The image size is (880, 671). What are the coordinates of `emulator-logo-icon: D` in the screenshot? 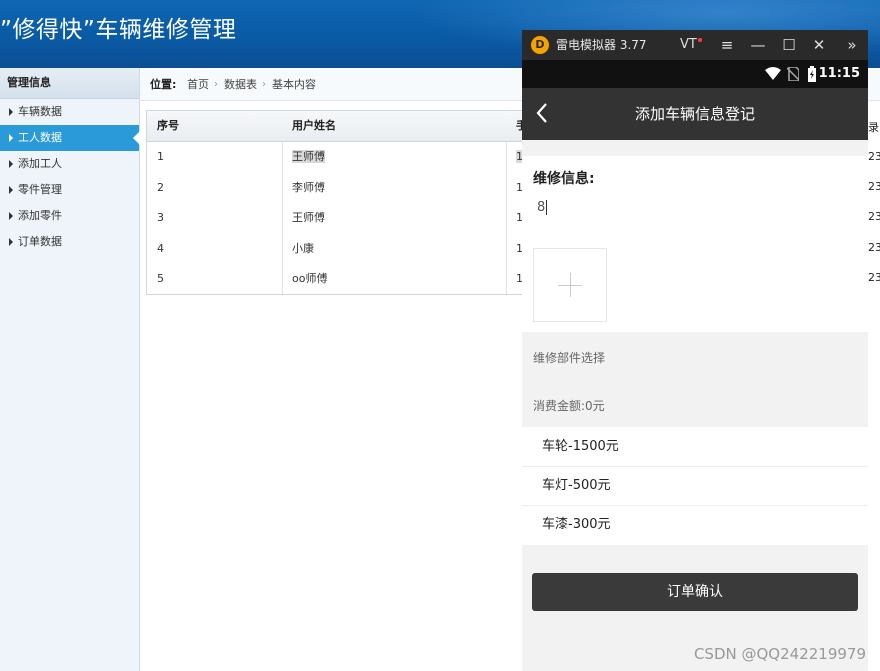 It's located at (540, 45).